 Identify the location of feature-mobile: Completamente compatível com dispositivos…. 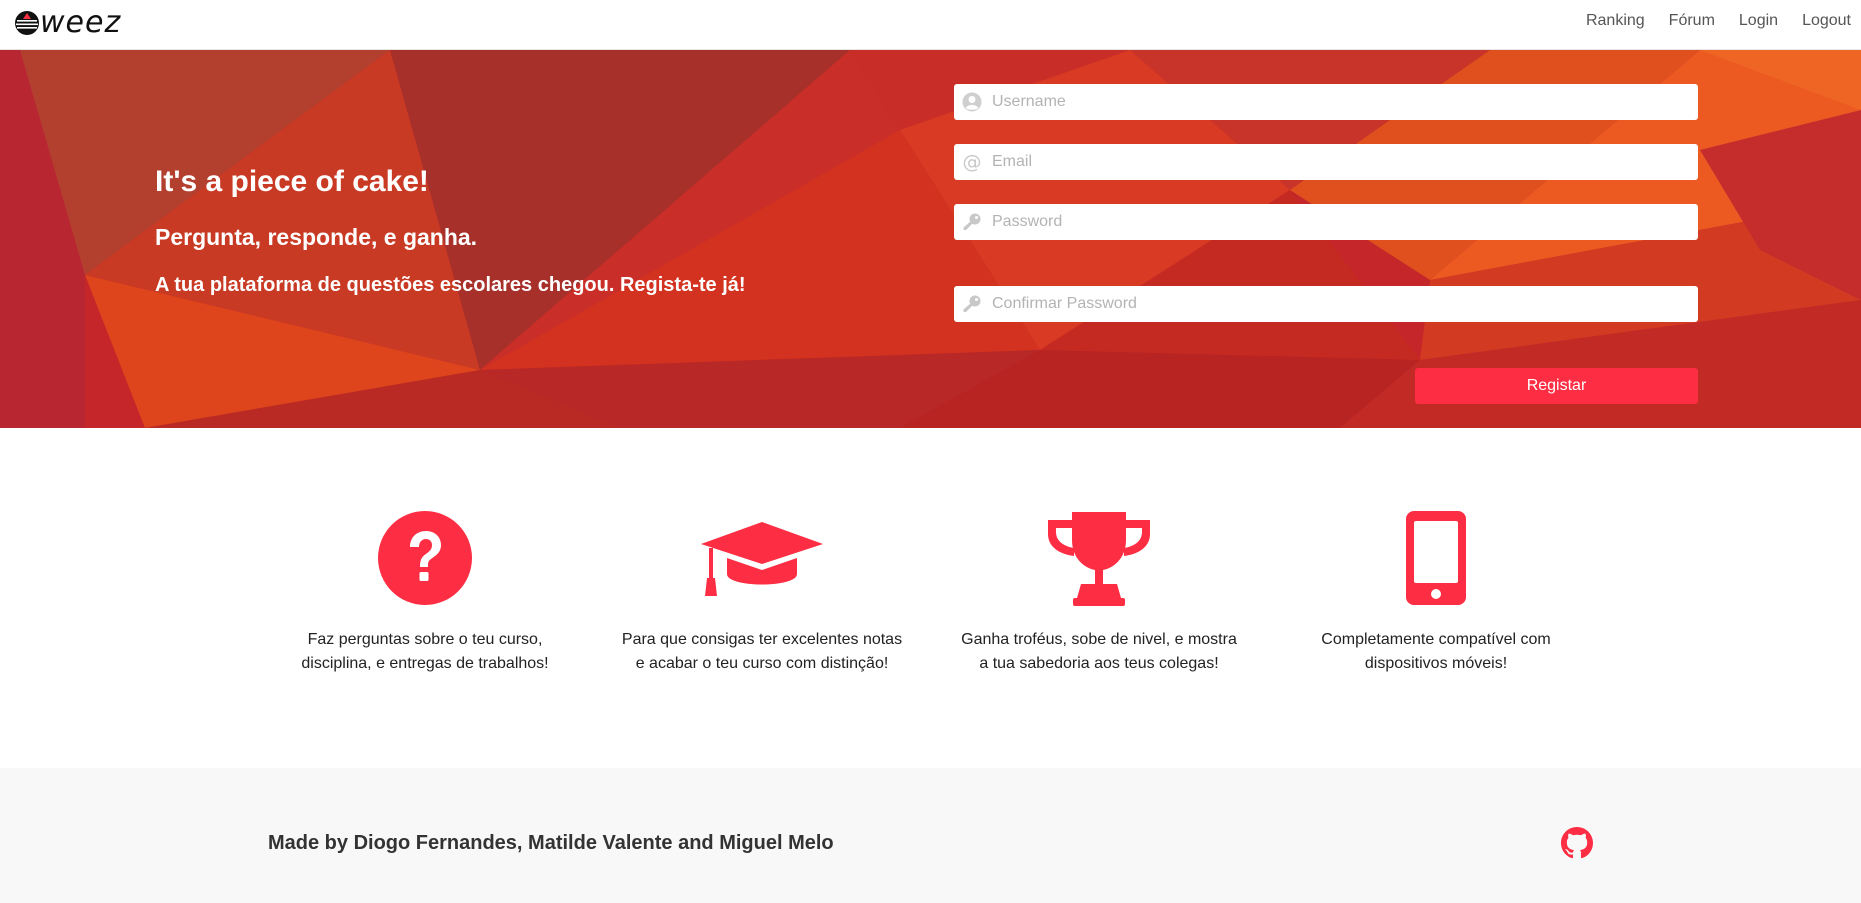
(1436, 591).